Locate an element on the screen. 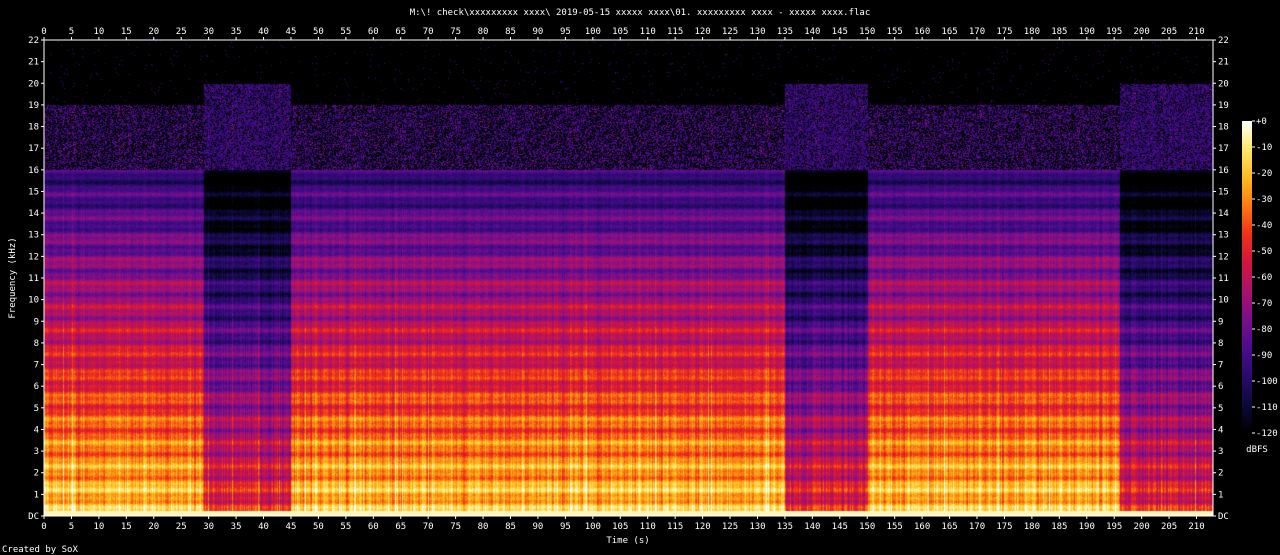  x-tick-label-bottom: 70 is located at coordinates (428, 527).